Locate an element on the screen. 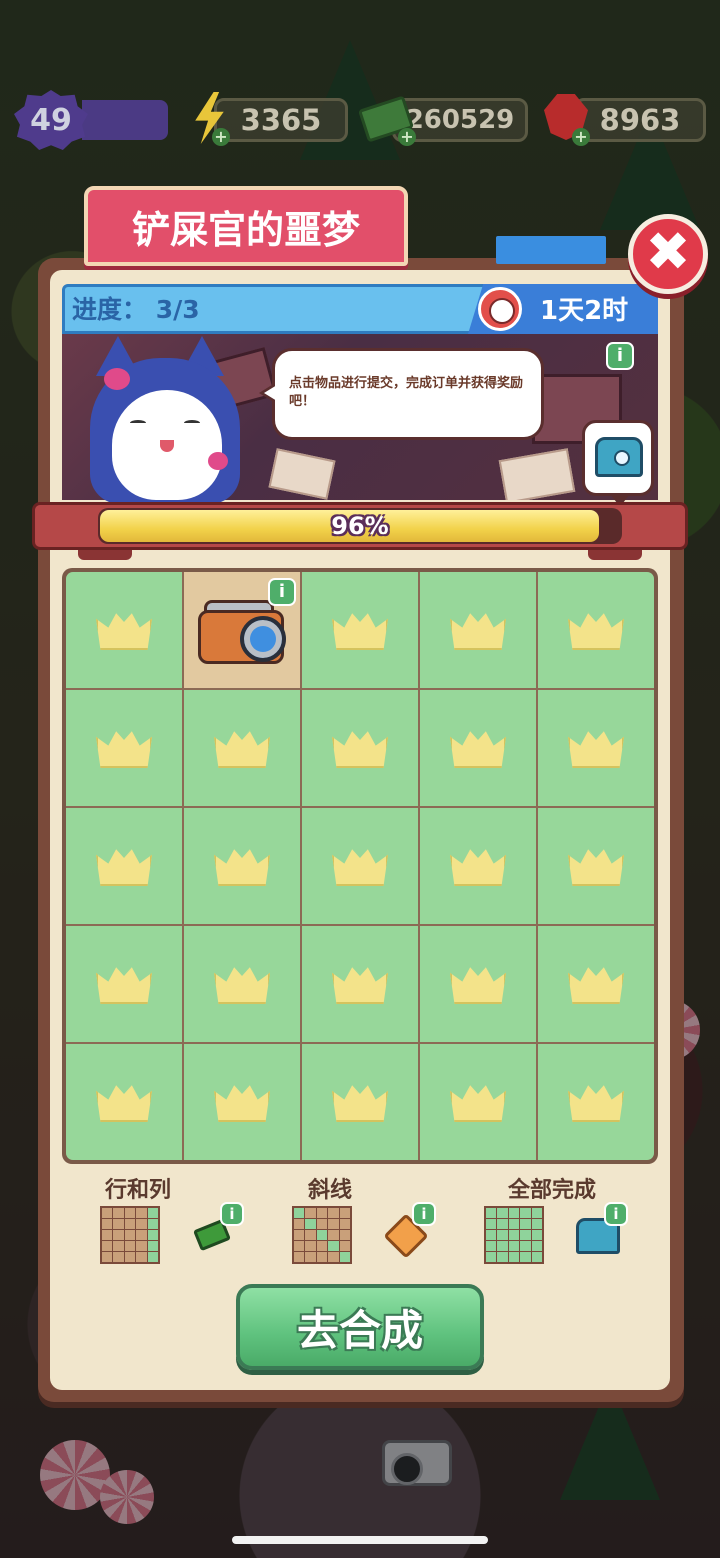 The width and height of the screenshot is (720, 1558). go-merge-button: 去合成 is located at coordinates (360, 1327).